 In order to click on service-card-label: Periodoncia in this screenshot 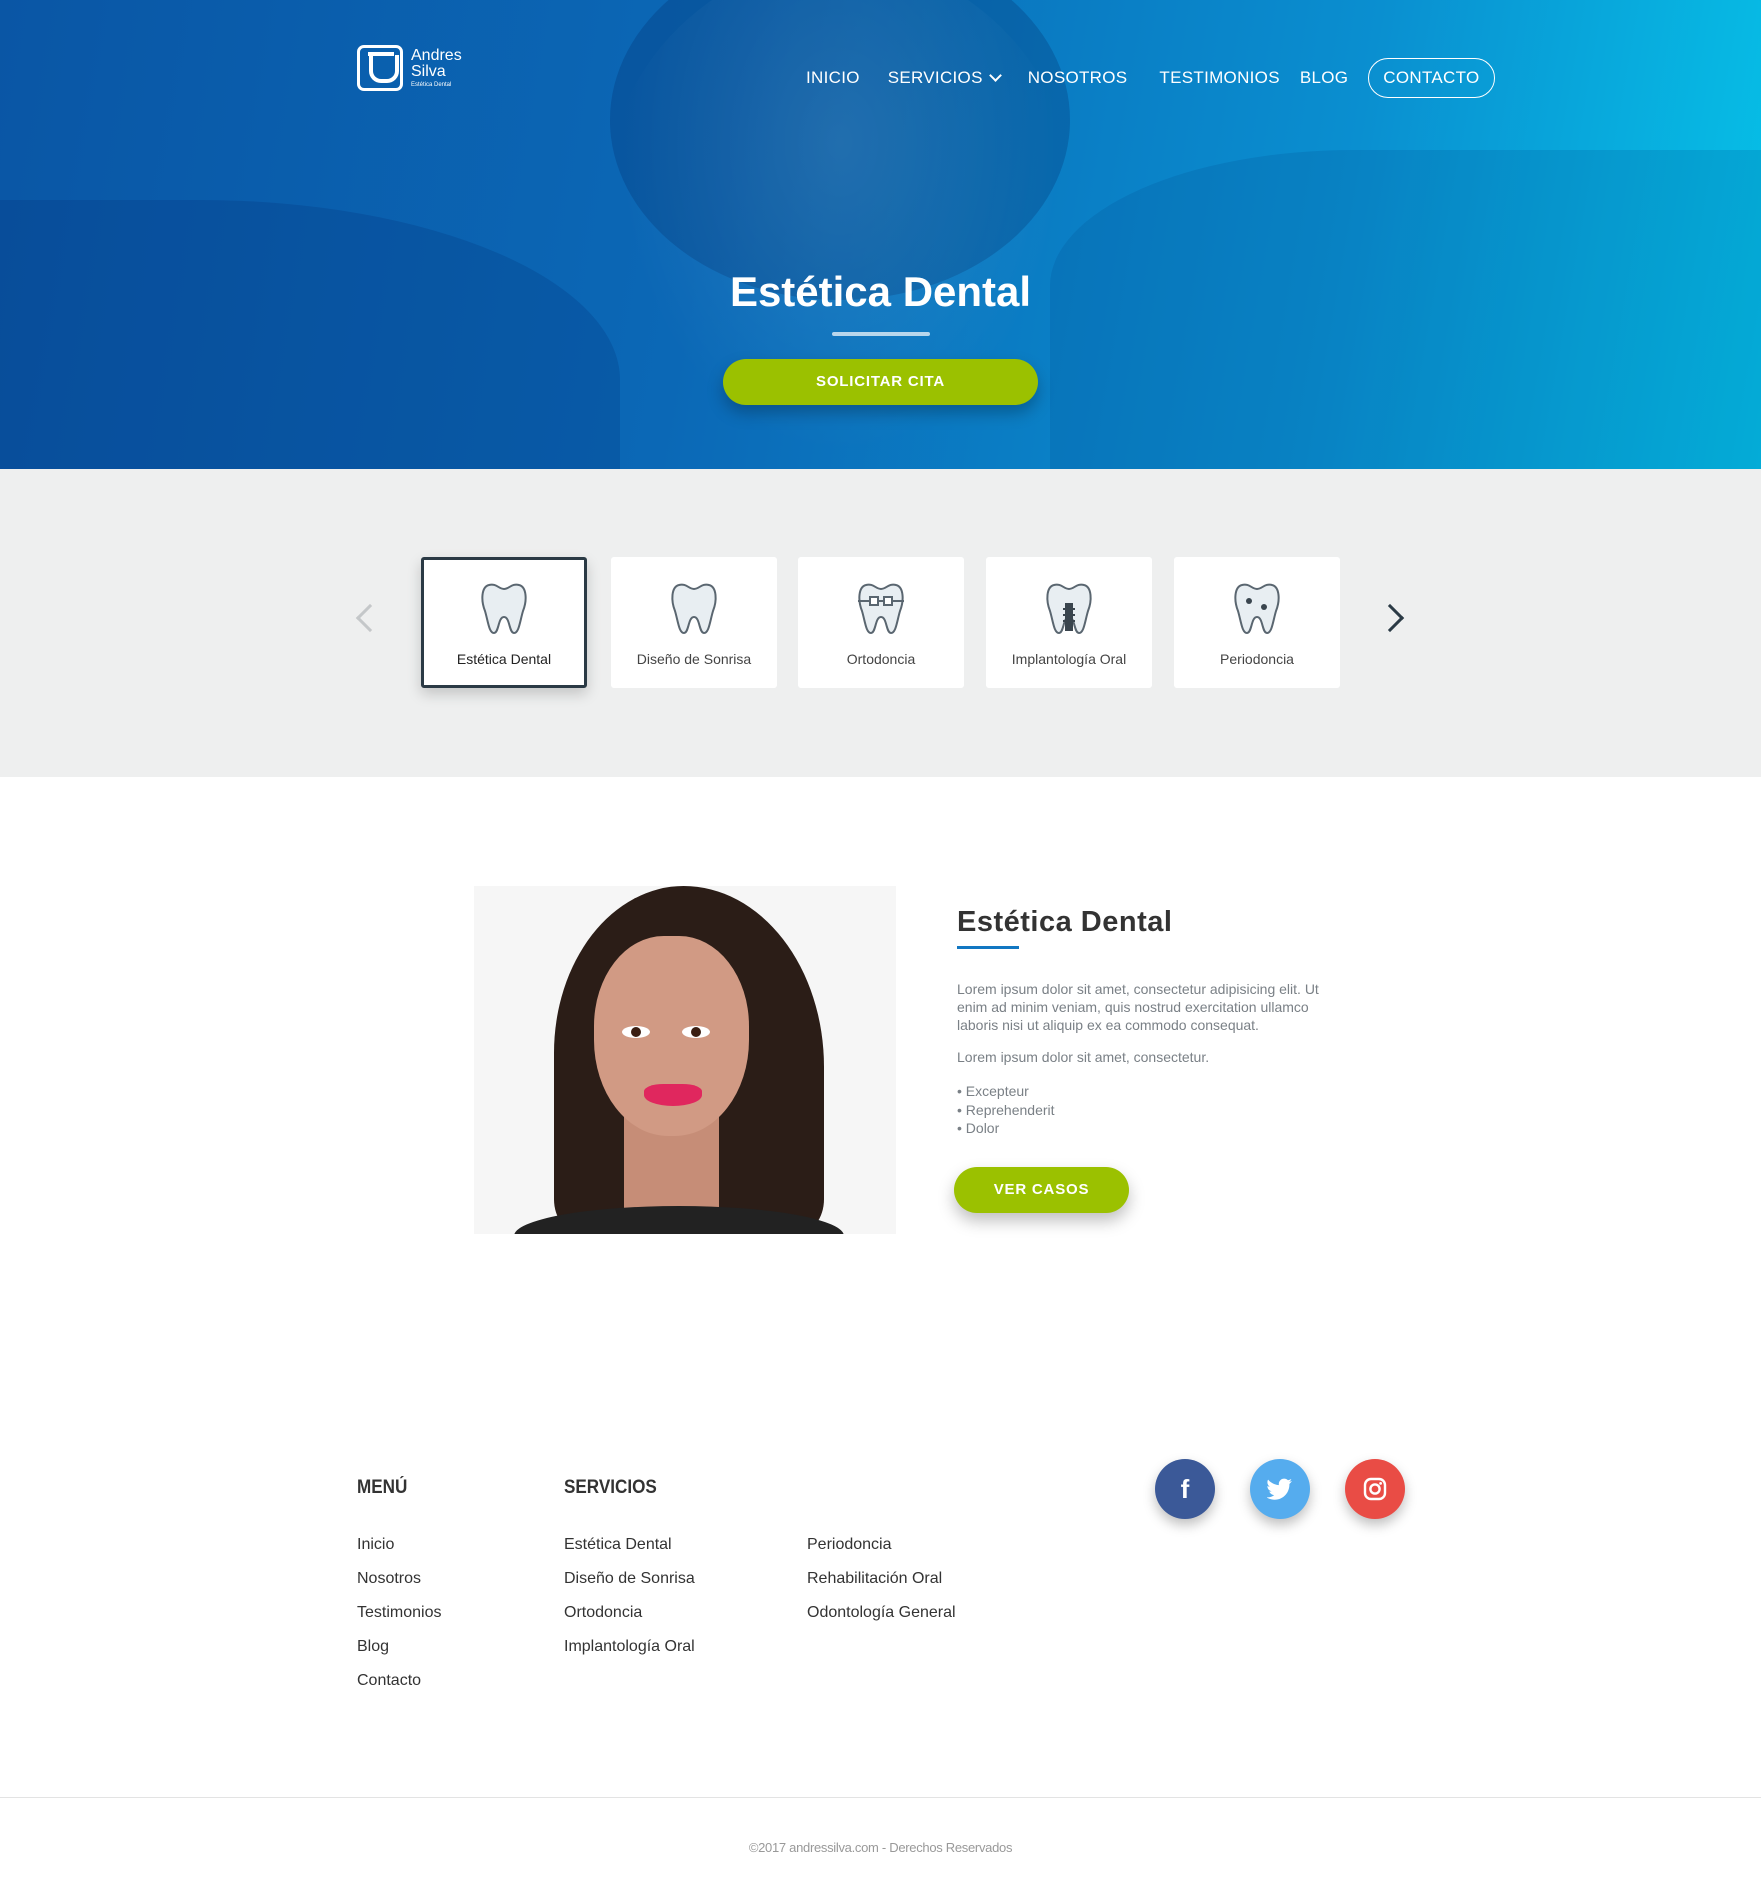, I will do `click(1257, 659)`.